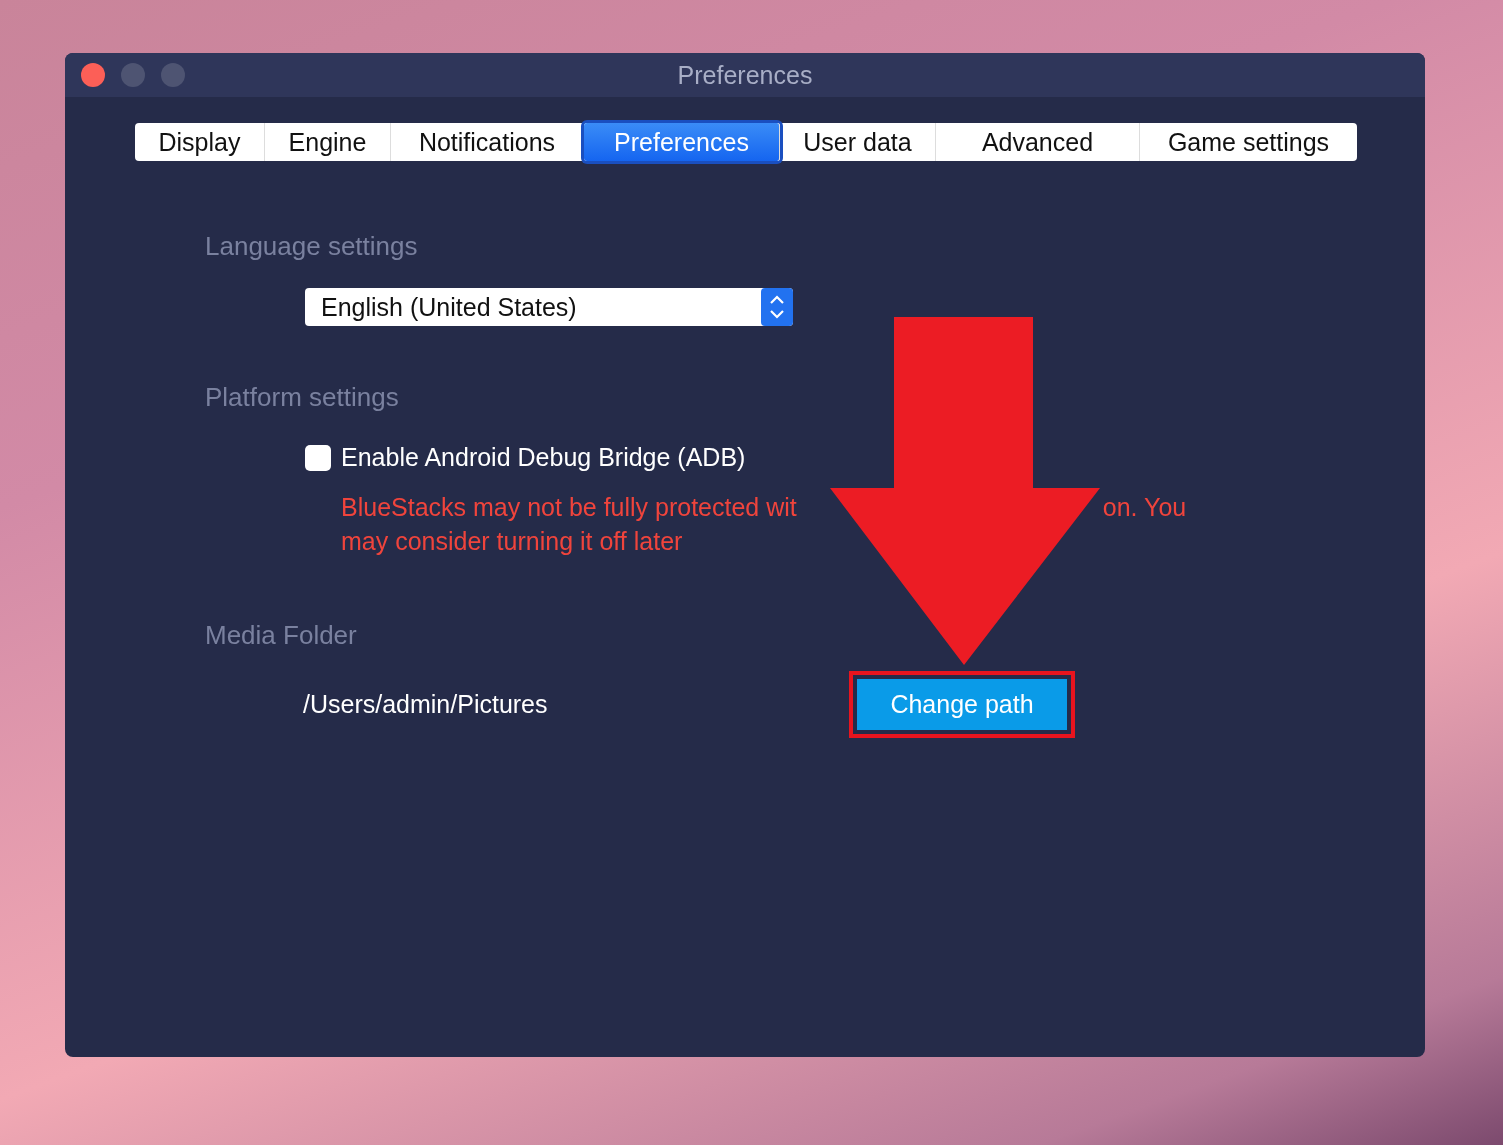 The image size is (1503, 1145). I want to click on close-icon, so click(93, 75).